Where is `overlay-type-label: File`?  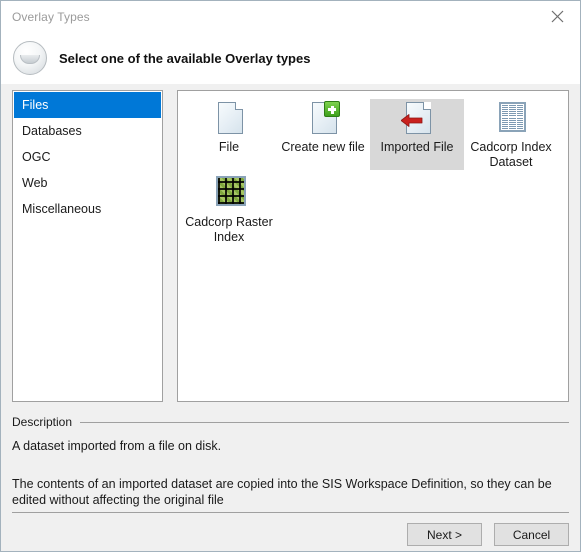 overlay-type-label: File is located at coordinates (229, 147).